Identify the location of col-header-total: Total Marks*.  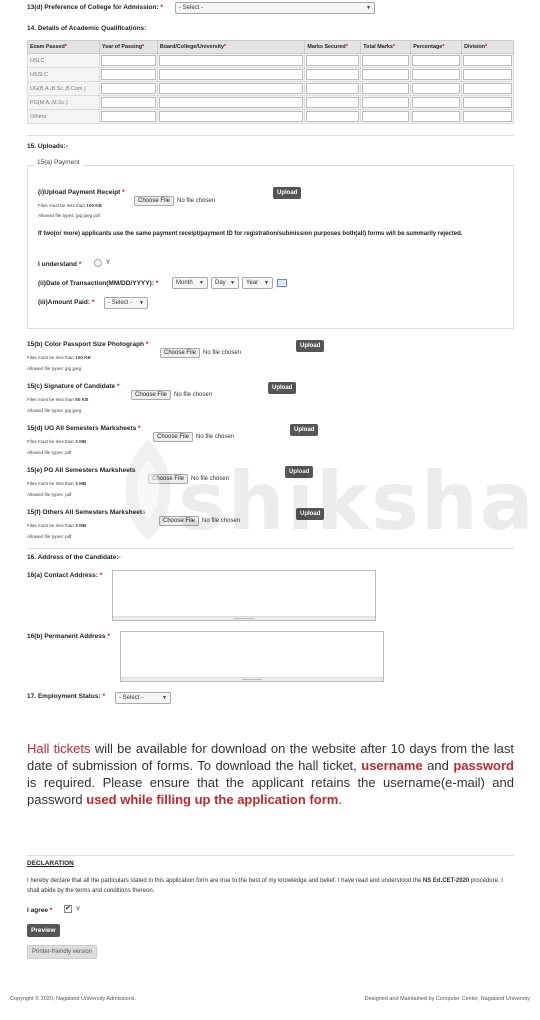
(386, 47).